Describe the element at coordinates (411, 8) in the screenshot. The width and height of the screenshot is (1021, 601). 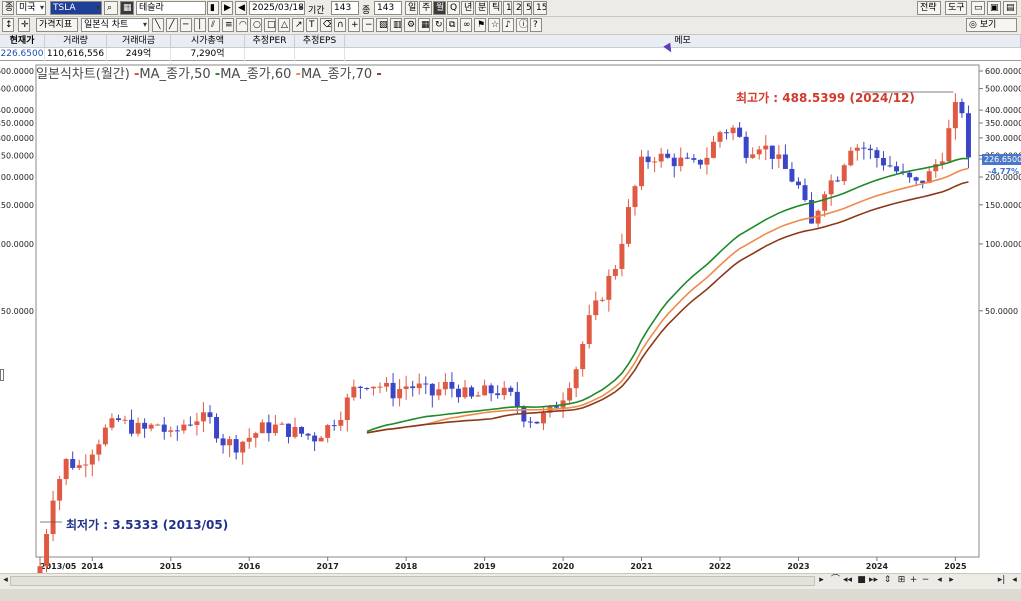
I see `tf-day: 일` at that location.